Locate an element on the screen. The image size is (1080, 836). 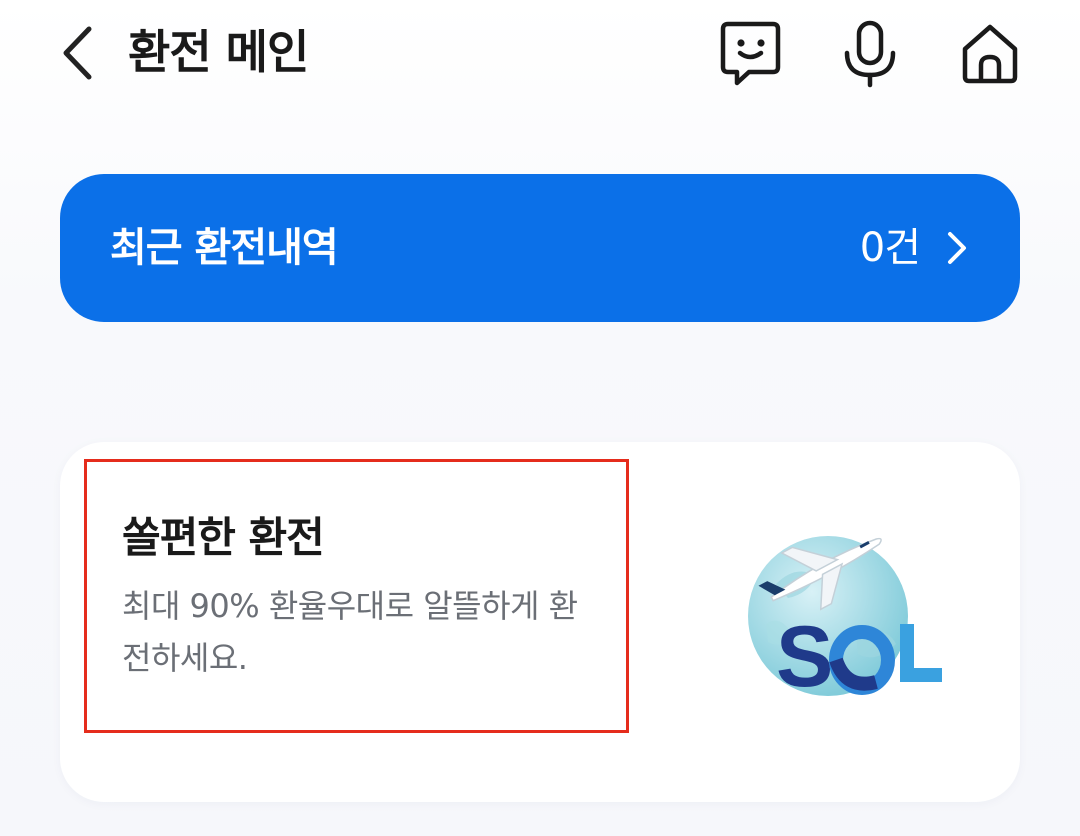
svg-text: S is located at coordinates (804, 657).